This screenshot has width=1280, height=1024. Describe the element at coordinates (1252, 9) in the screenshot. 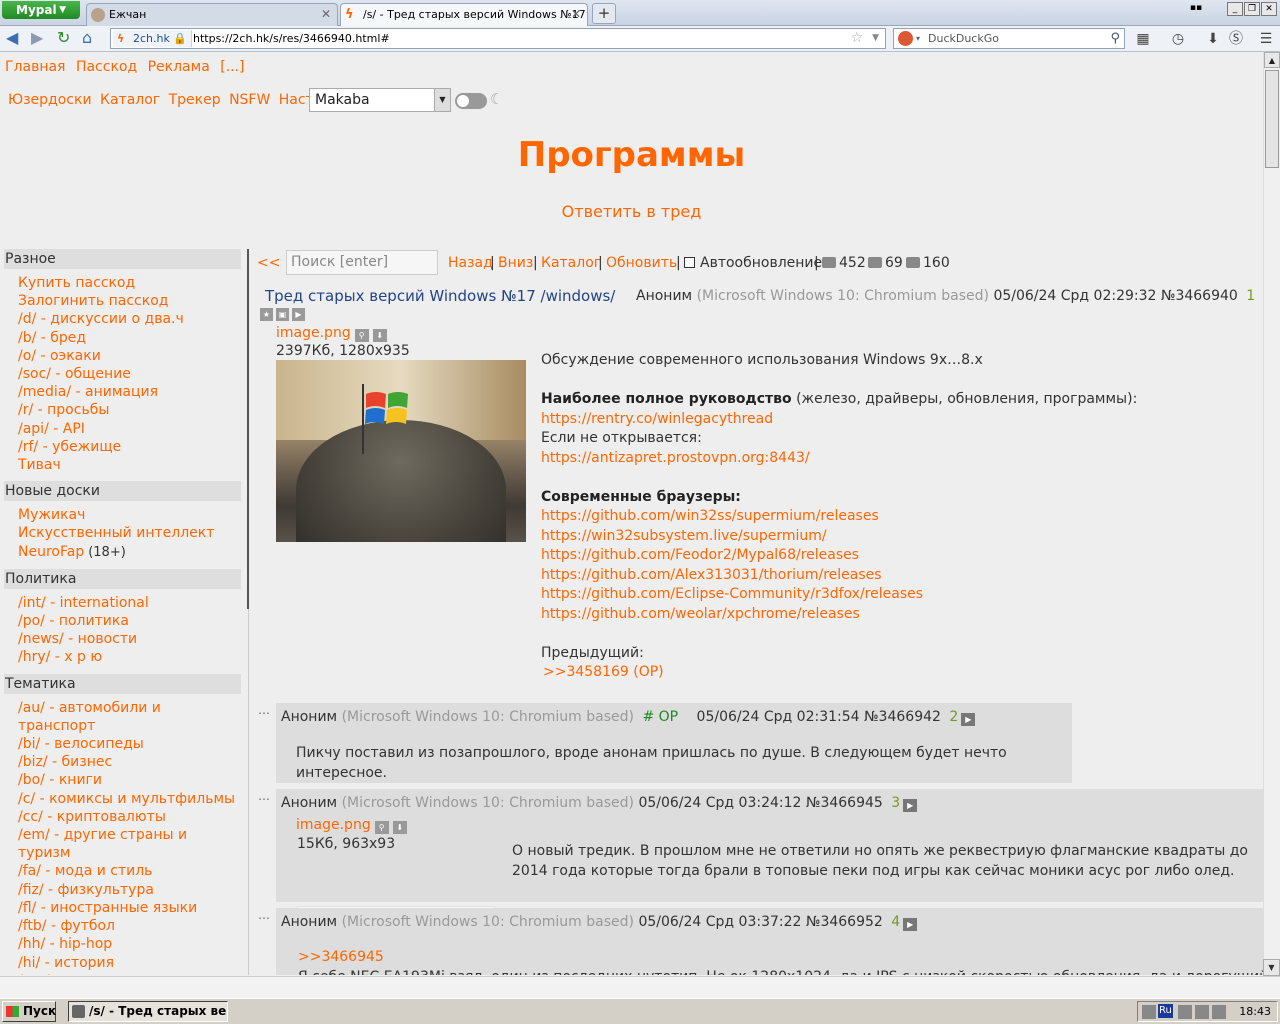

I see `restore-button: ❐` at that location.